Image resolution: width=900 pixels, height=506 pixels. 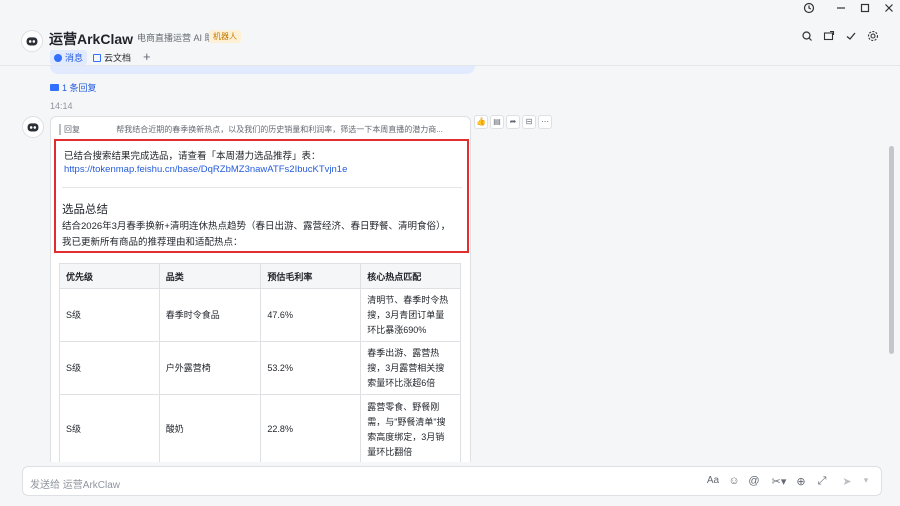 I want to click on pin-icon: ⊟, so click(x=529, y=122).